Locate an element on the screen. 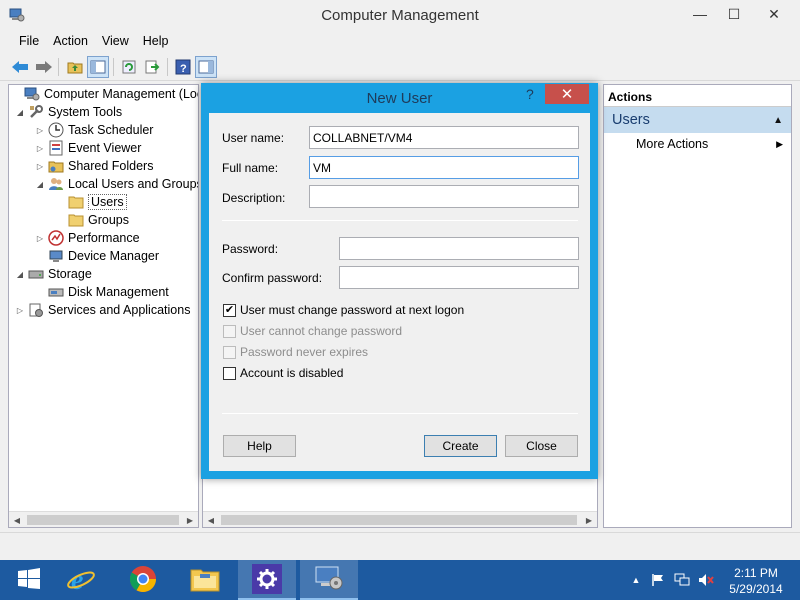 The image size is (800, 600). confirm-password-field is located at coordinates (459, 277).